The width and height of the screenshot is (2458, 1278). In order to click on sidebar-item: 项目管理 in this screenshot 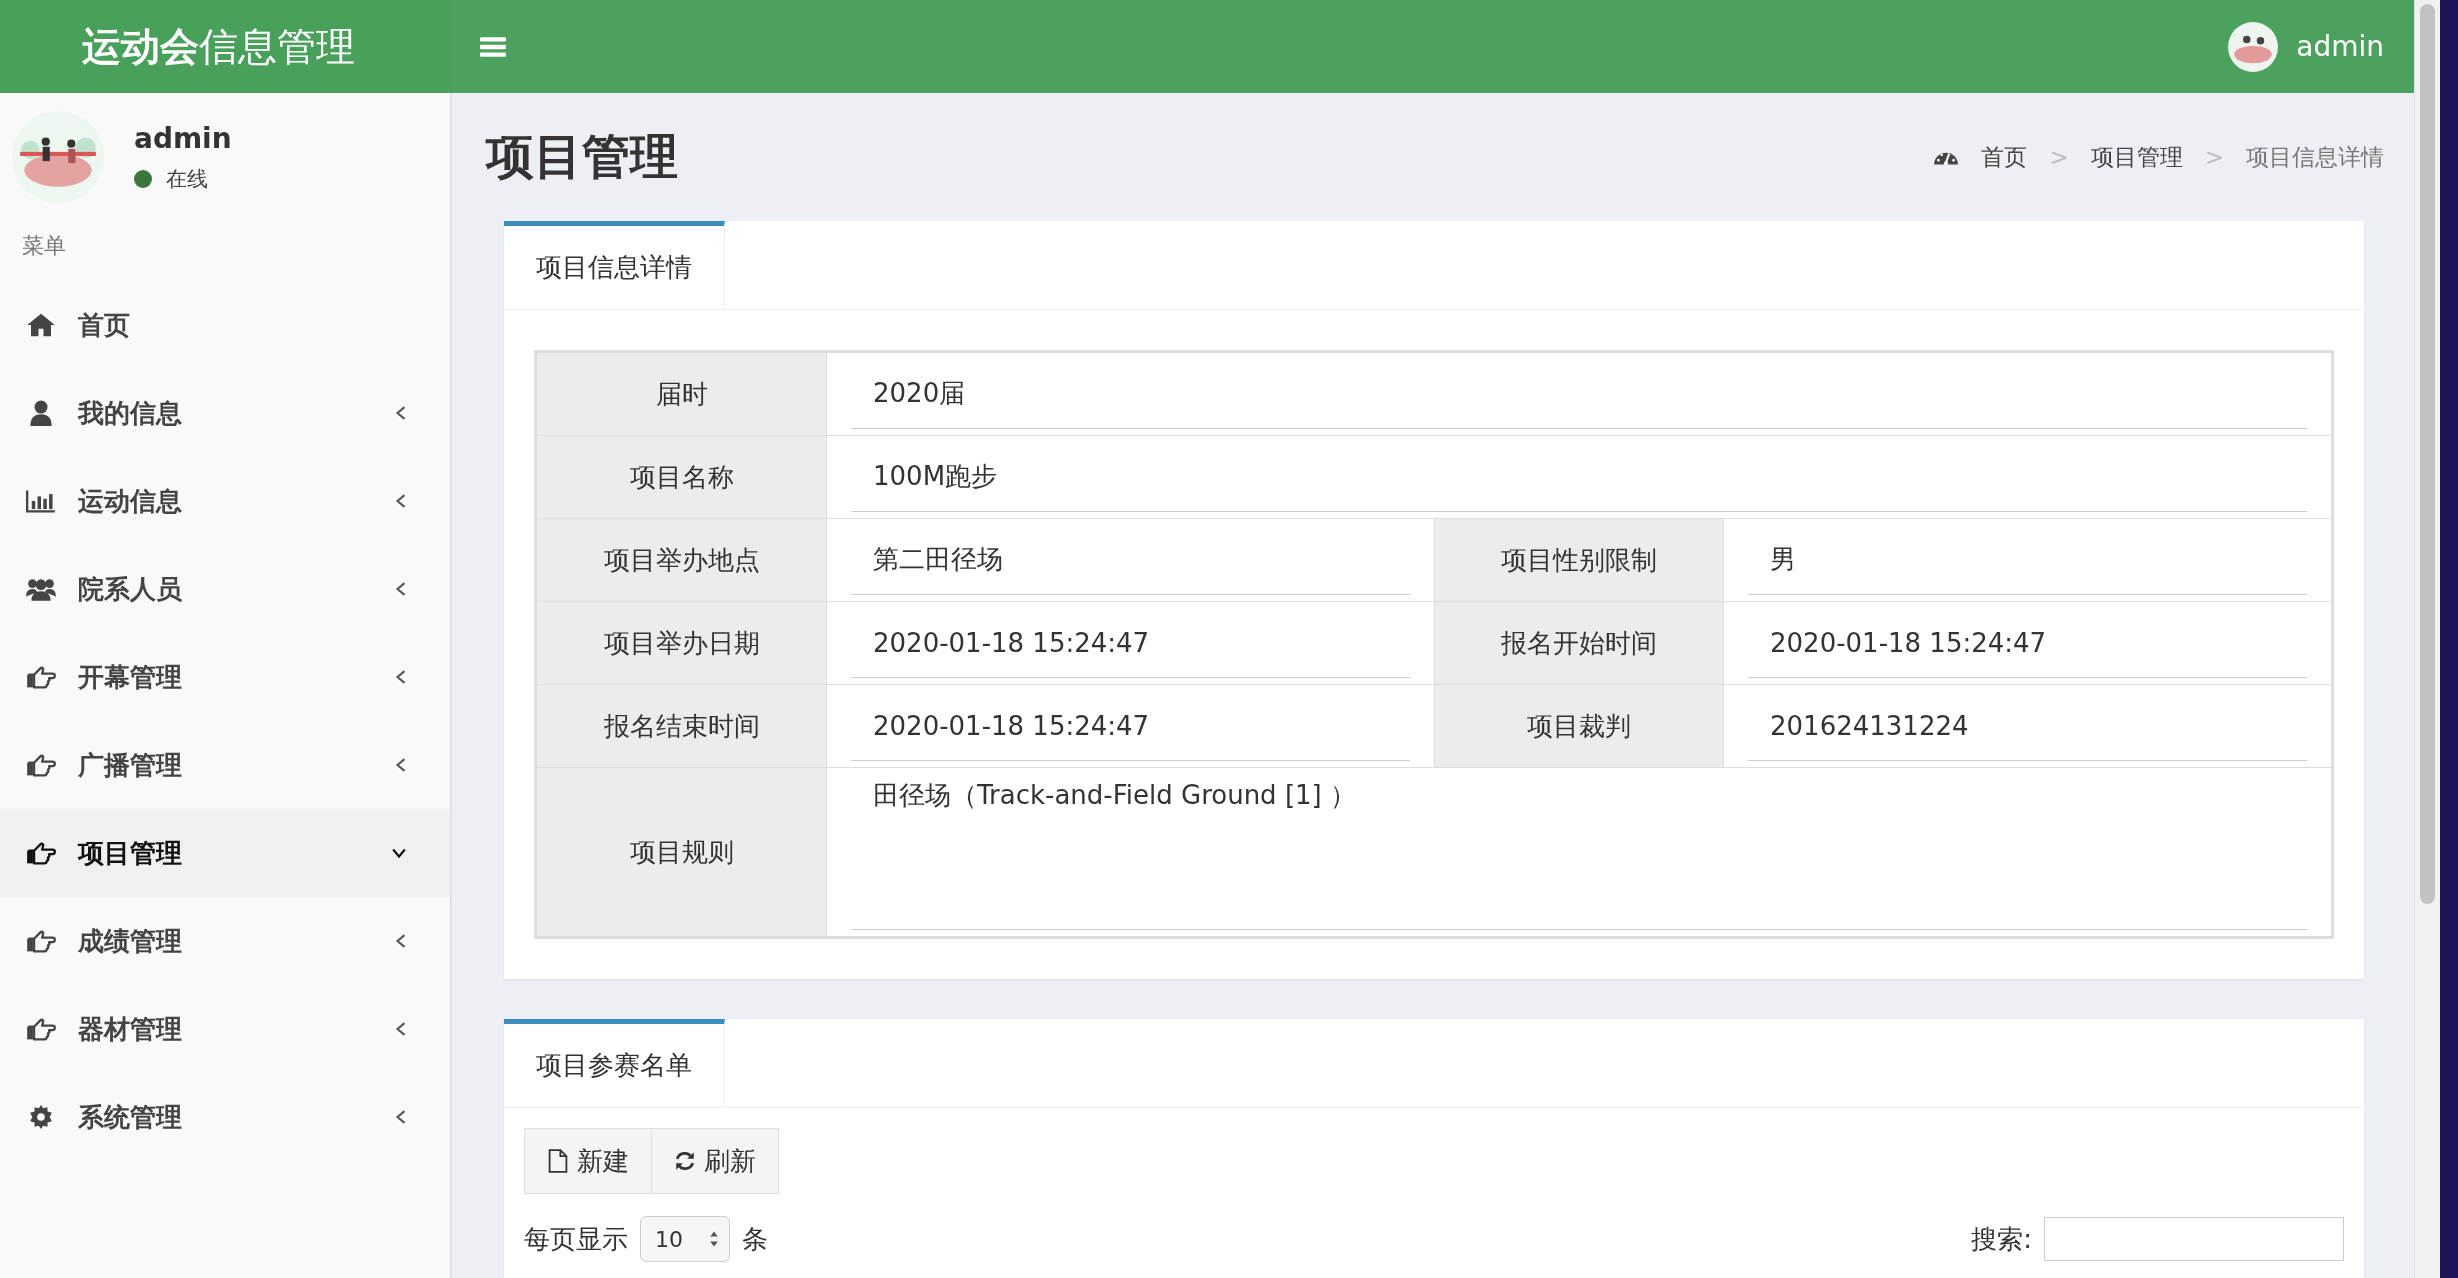, I will do `click(225, 853)`.